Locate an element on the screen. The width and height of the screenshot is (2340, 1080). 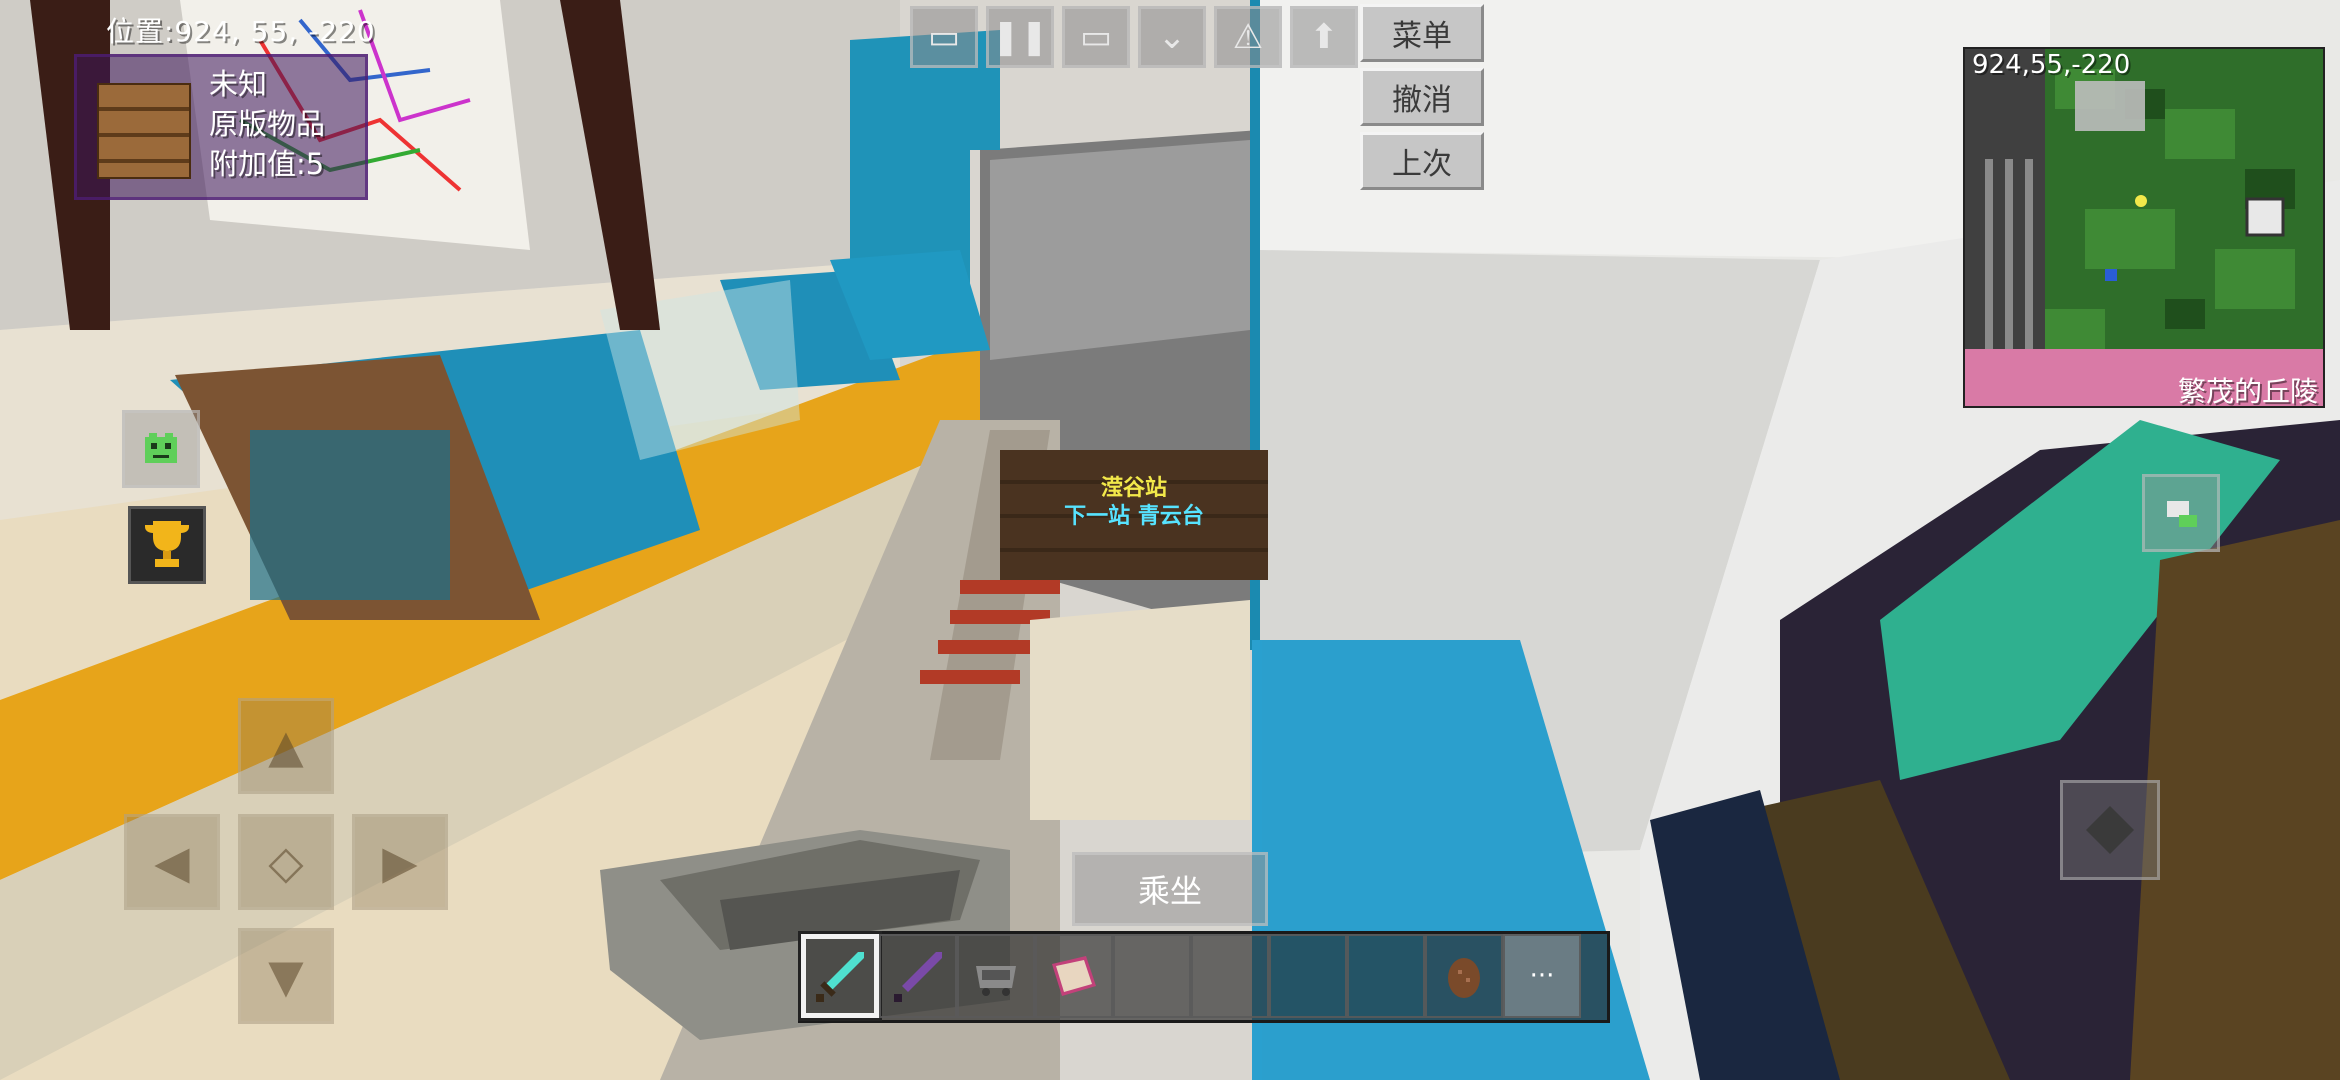
trophy-icon is located at coordinates (167, 544).